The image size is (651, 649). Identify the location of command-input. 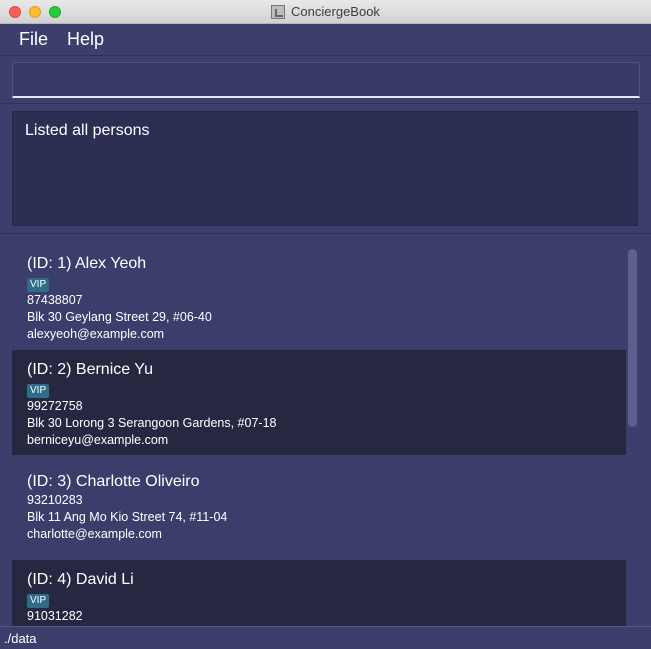
(326, 80).